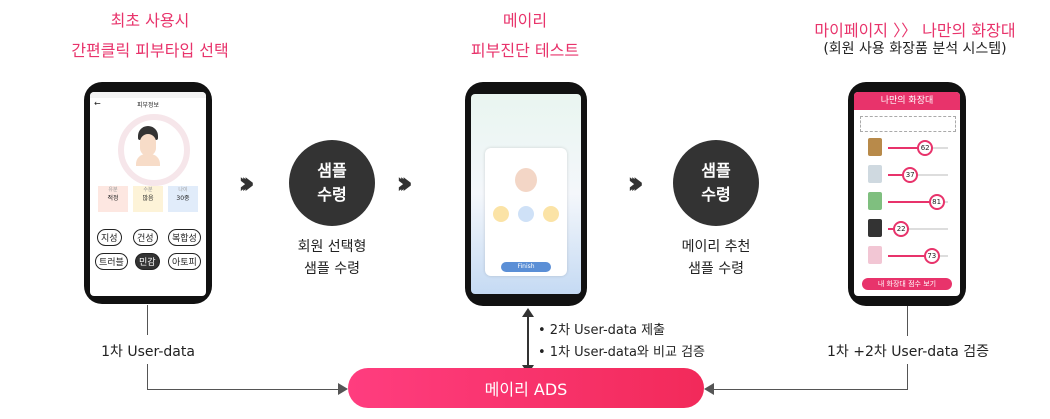  What do you see at coordinates (148, 95) in the screenshot?
I see `status-bar` at bounding box center [148, 95].